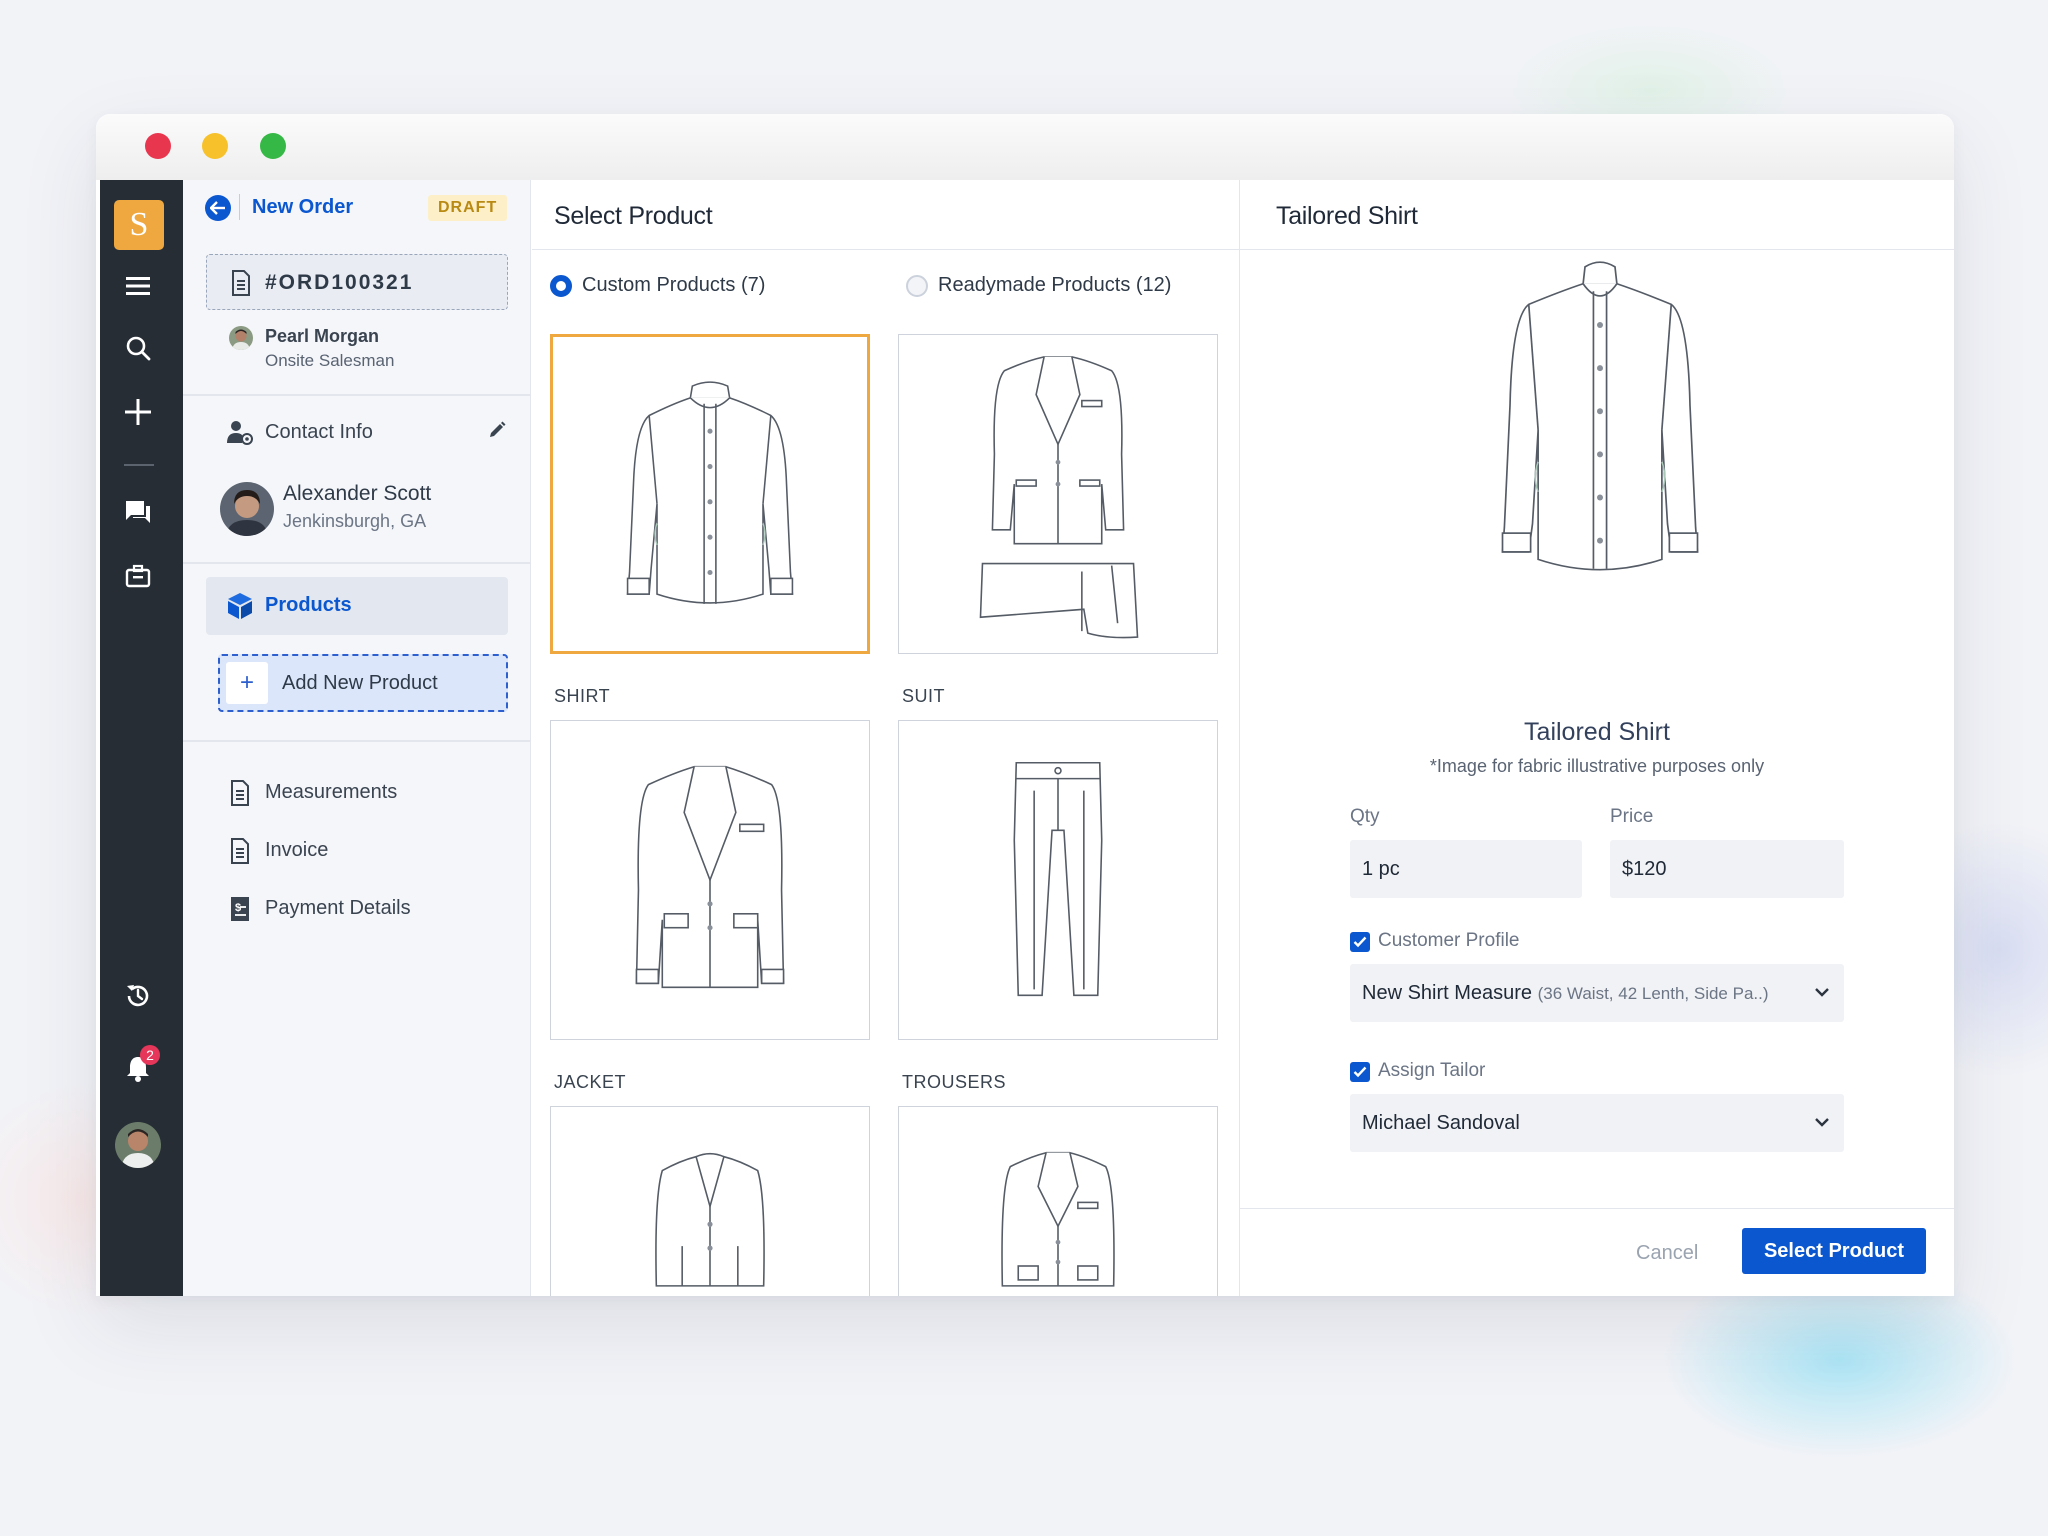 This screenshot has height=1536, width=2048. What do you see at coordinates (138, 576) in the screenshot?
I see `briefcase-icon` at bounding box center [138, 576].